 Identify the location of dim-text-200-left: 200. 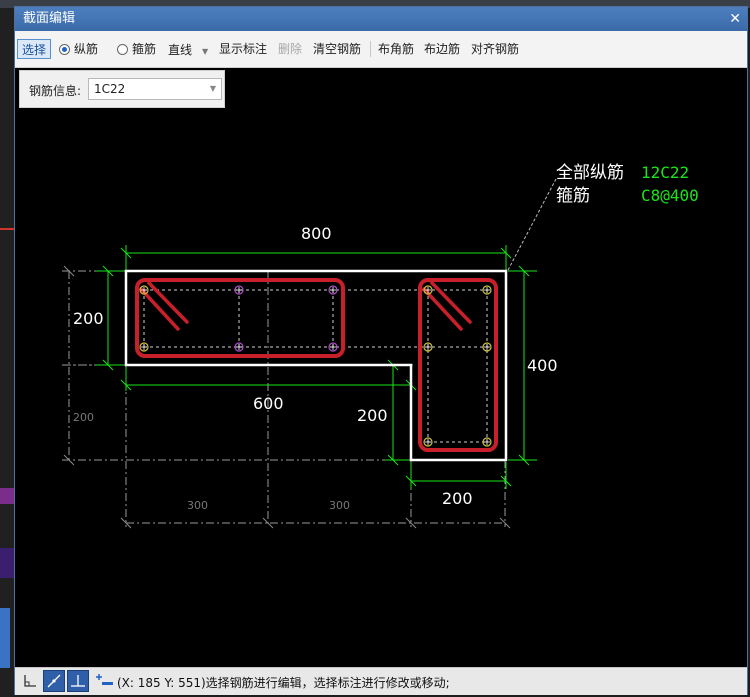
(88, 318).